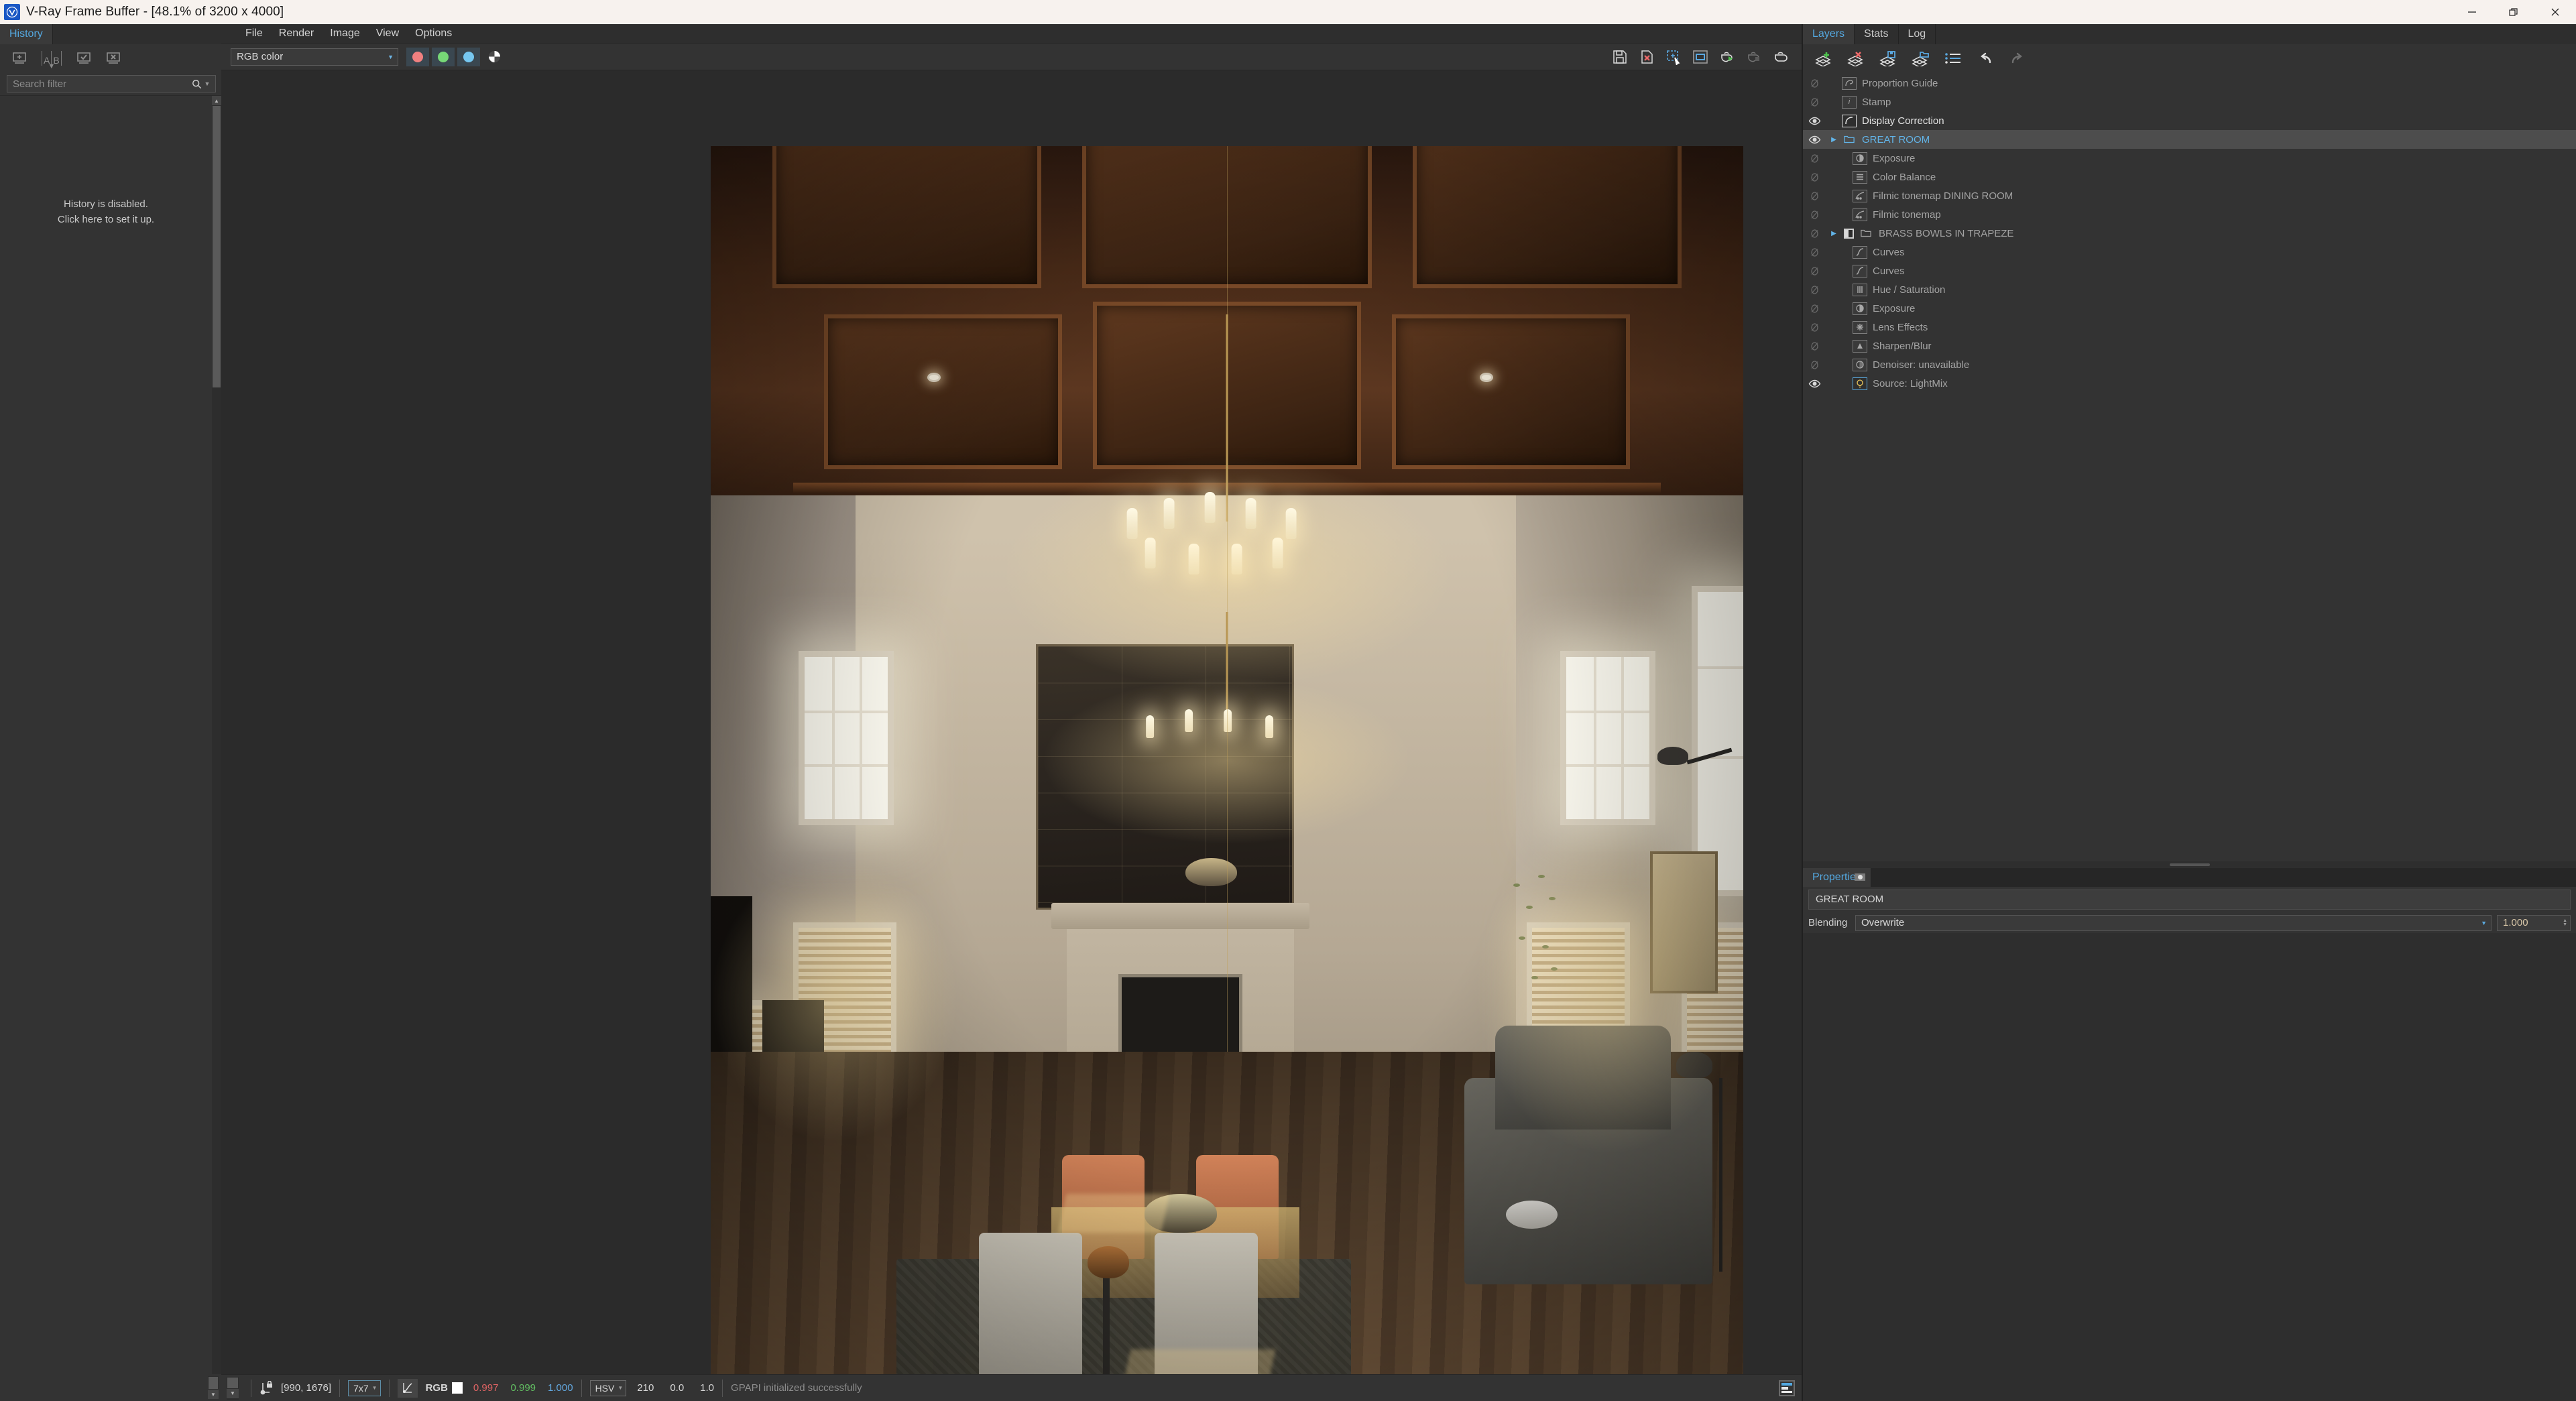  Describe the element at coordinates (216, 881) in the screenshot. I see `scrollbar-track` at that location.